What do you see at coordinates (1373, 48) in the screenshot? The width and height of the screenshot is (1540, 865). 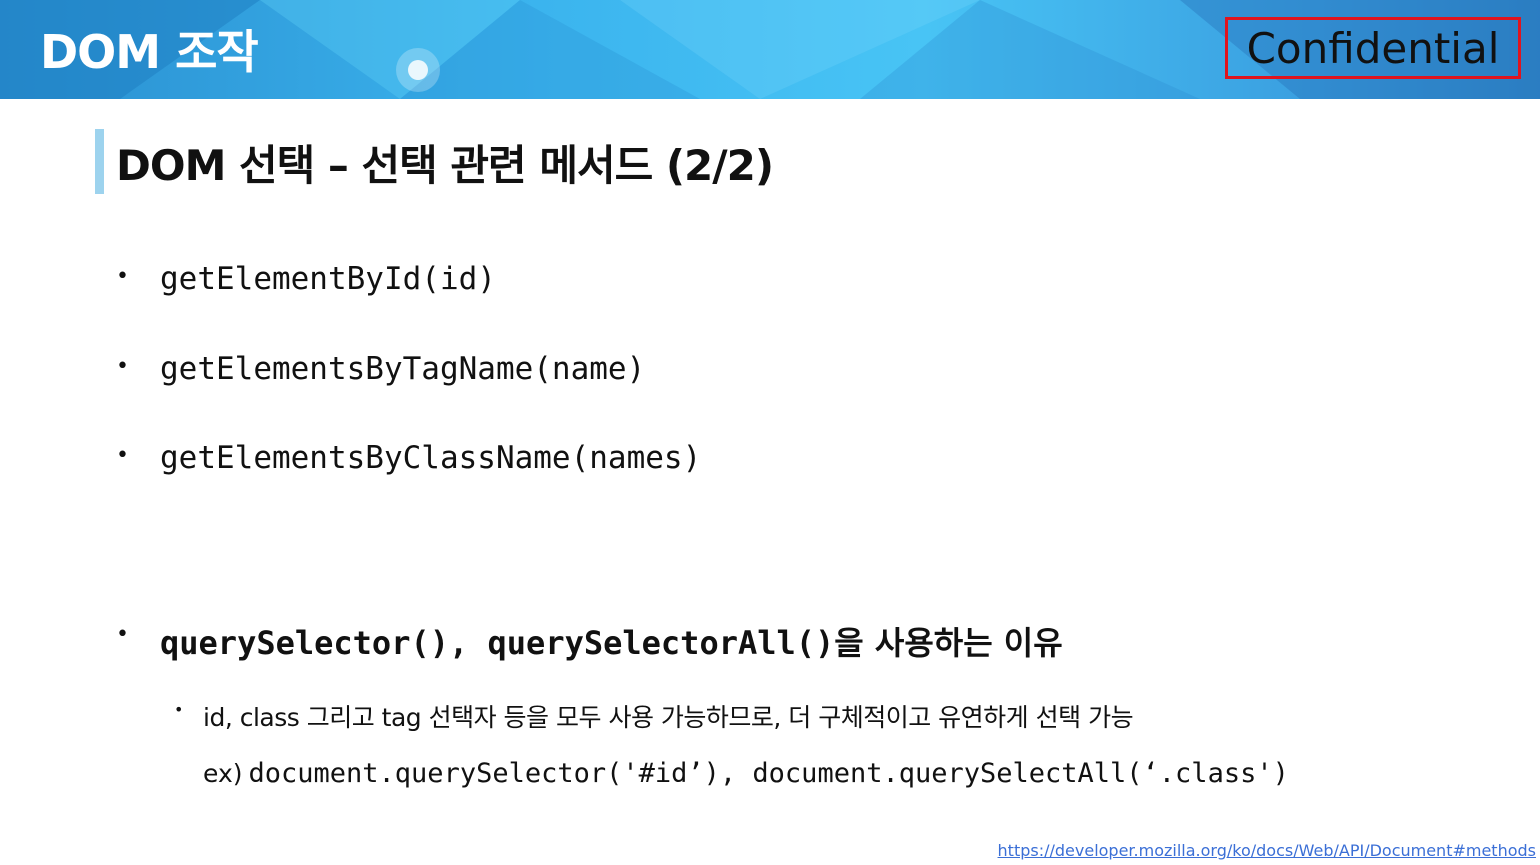 I see `confidential-label: Confidential` at bounding box center [1373, 48].